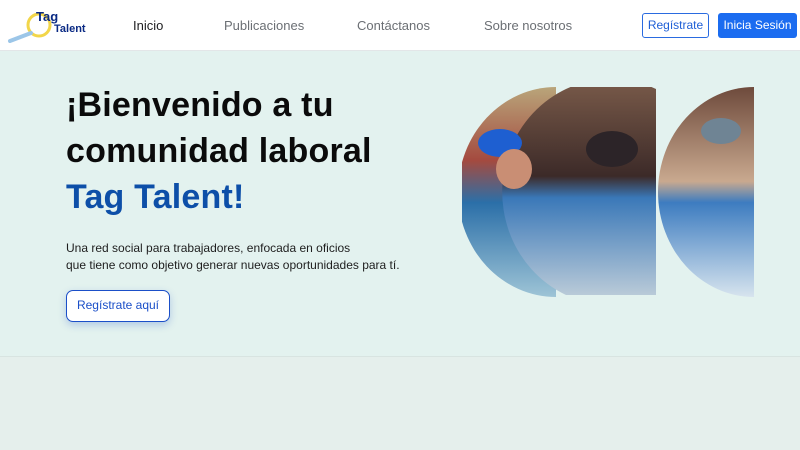  What do you see at coordinates (393, 25) in the screenshot?
I see `nav-link-contactanos: Contáctanos` at bounding box center [393, 25].